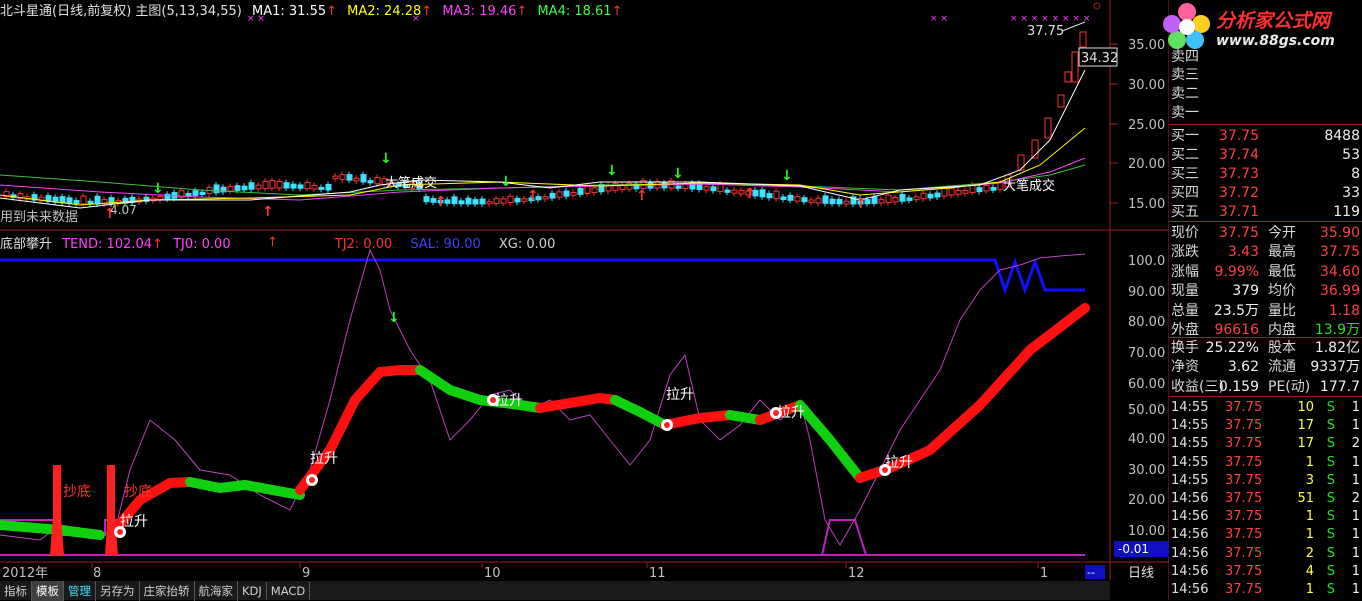  Describe the element at coordinates (1097, 6) in the screenshot. I see `corner-marker` at that location.